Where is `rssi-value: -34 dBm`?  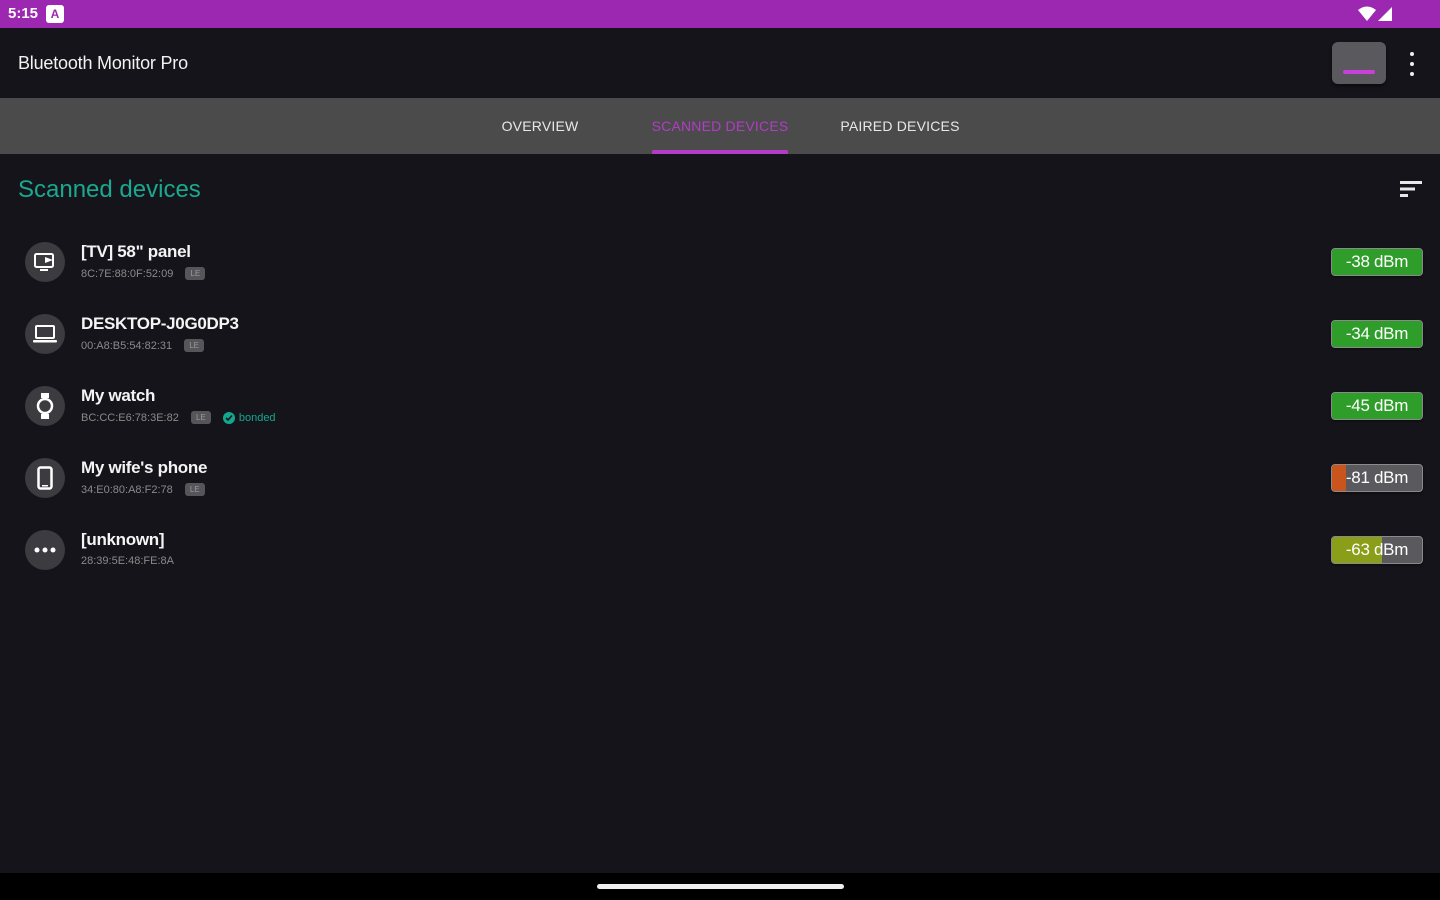 rssi-value: -34 dBm is located at coordinates (1377, 333).